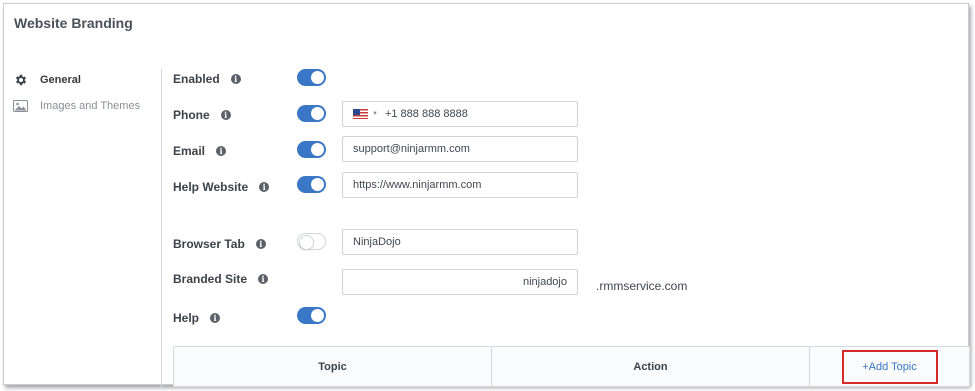  I want to click on us-flag-icon, so click(360, 114).